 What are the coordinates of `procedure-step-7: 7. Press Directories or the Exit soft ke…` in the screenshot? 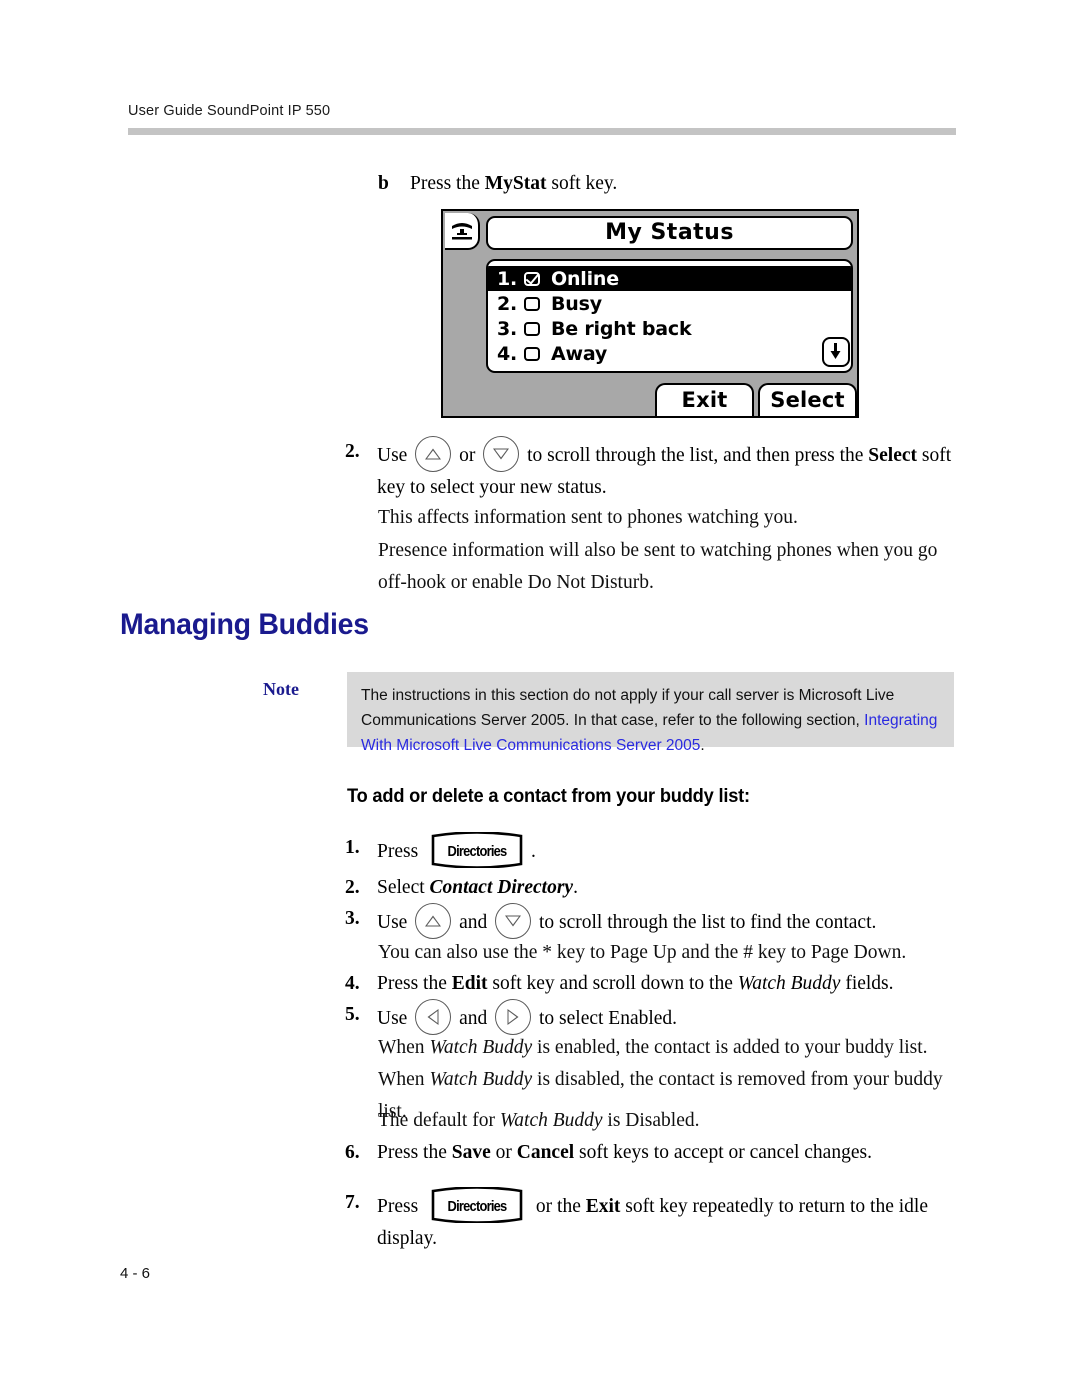 It's located at (660, 1220).